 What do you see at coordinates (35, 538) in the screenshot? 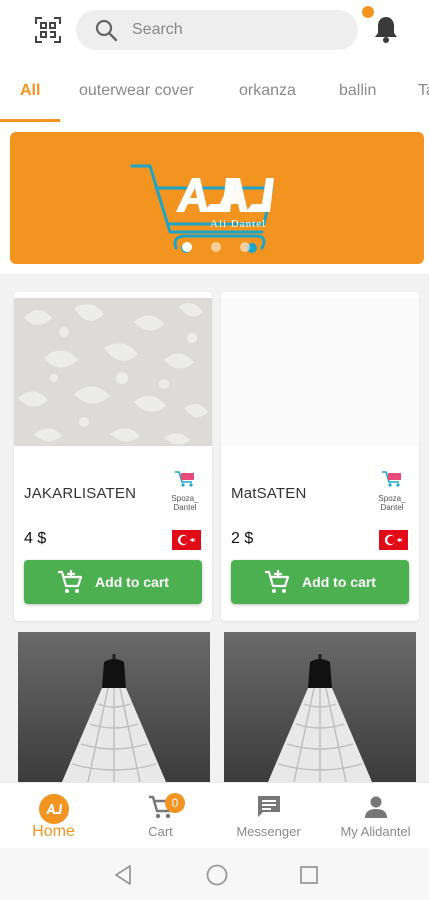
I see `product-price: 4 $` at bounding box center [35, 538].